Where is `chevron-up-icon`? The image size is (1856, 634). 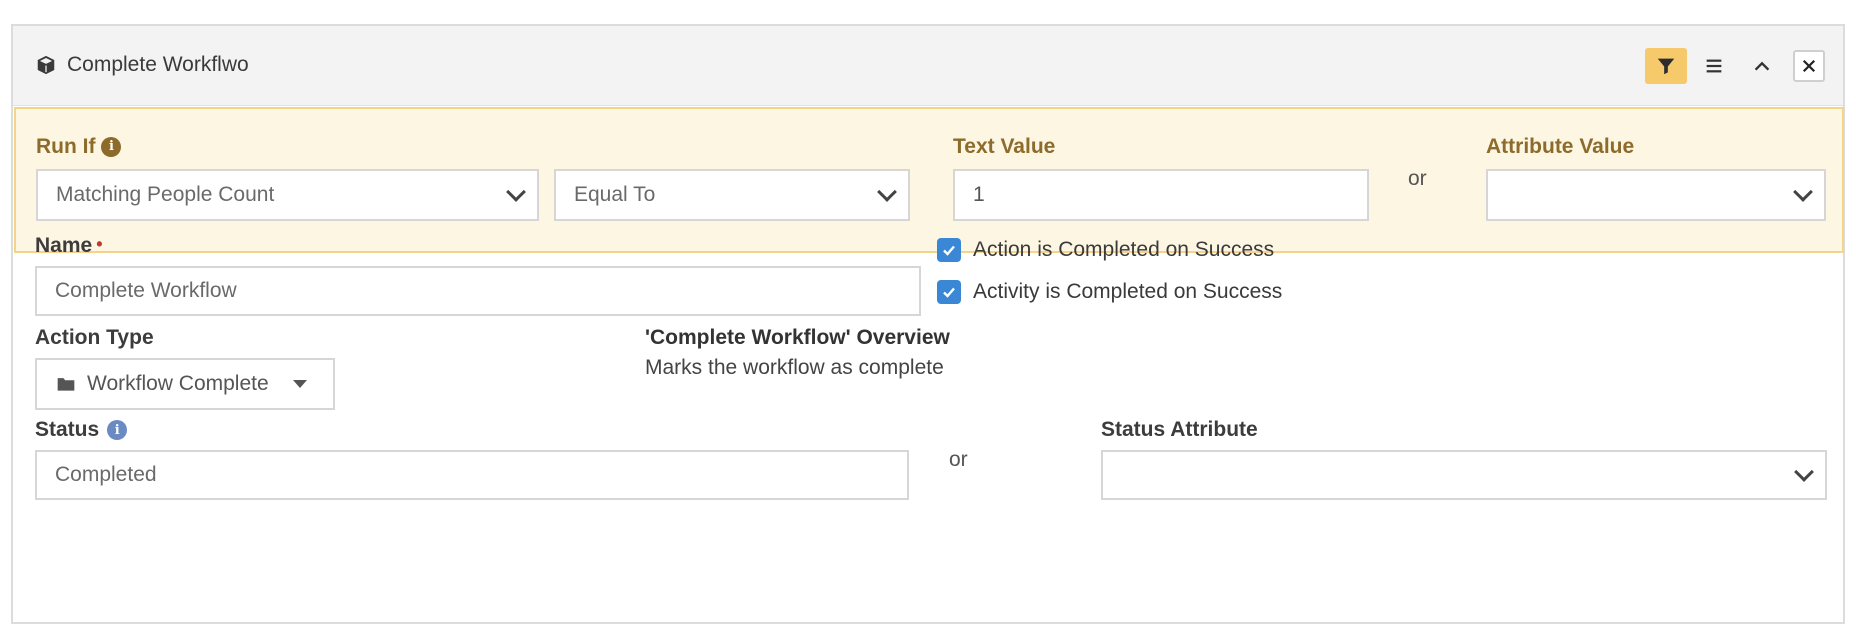 chevron-up-icon is located at coordinates (1762, 66).